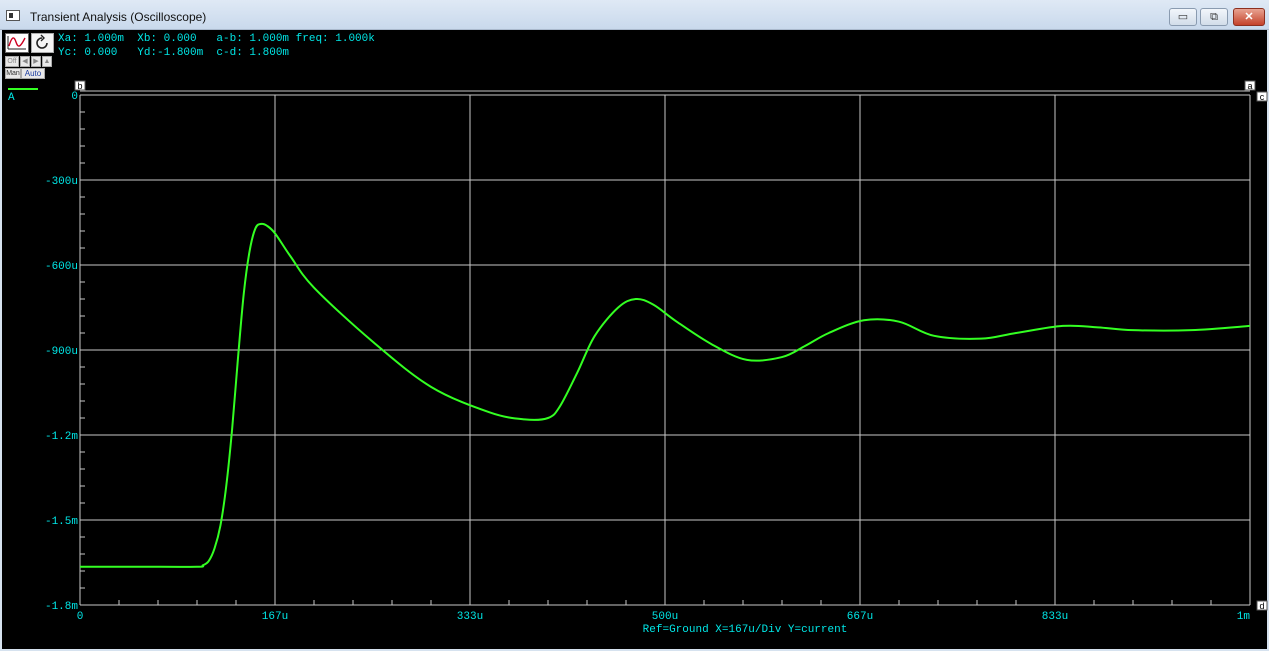  What do you see at coordinates (1055, 617) in the screenshot?
I see `x-tick-label: 833u` at bounding box center [1055, 617].